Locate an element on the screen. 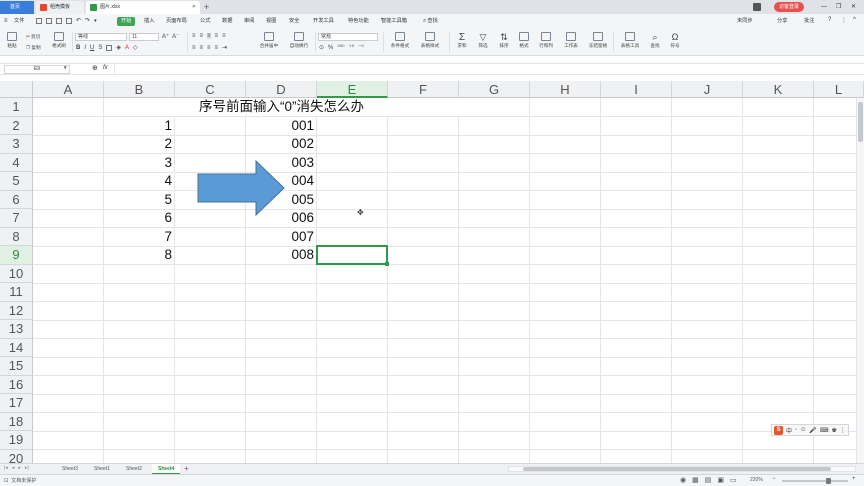 This screenshot has width=864, height=486. formula-input is located at coordinates (487, 69).